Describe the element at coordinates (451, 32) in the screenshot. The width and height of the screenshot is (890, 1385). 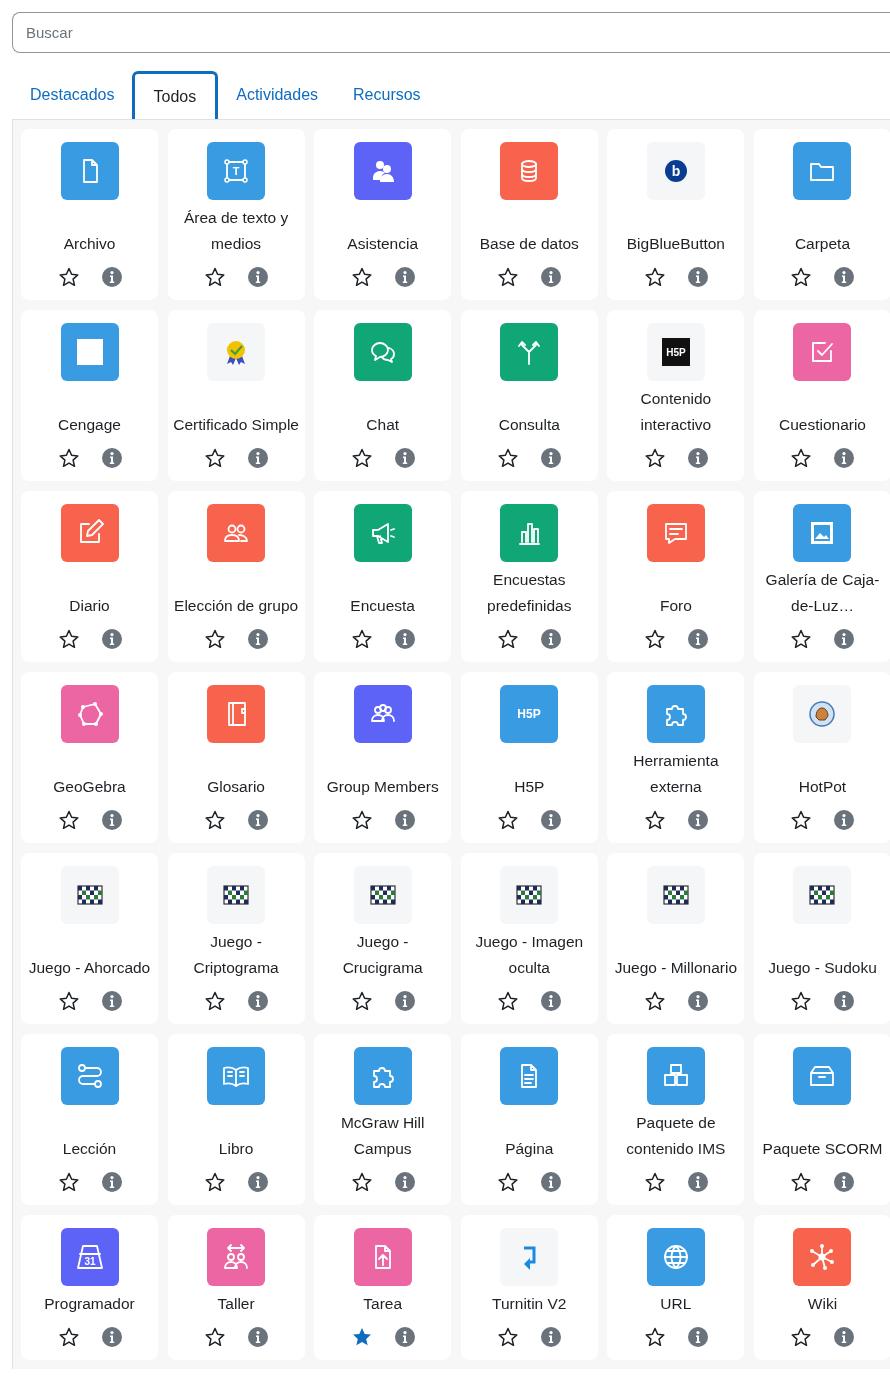
I see `search-field: Buscar` at that location.